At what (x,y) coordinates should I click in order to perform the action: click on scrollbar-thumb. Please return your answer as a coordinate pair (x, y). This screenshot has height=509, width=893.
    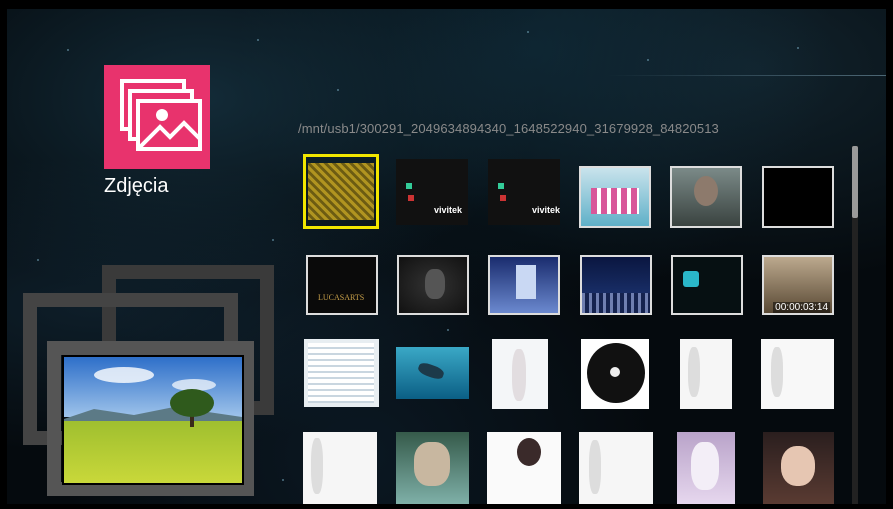
    Looking at the image, I should click on (855, 182).